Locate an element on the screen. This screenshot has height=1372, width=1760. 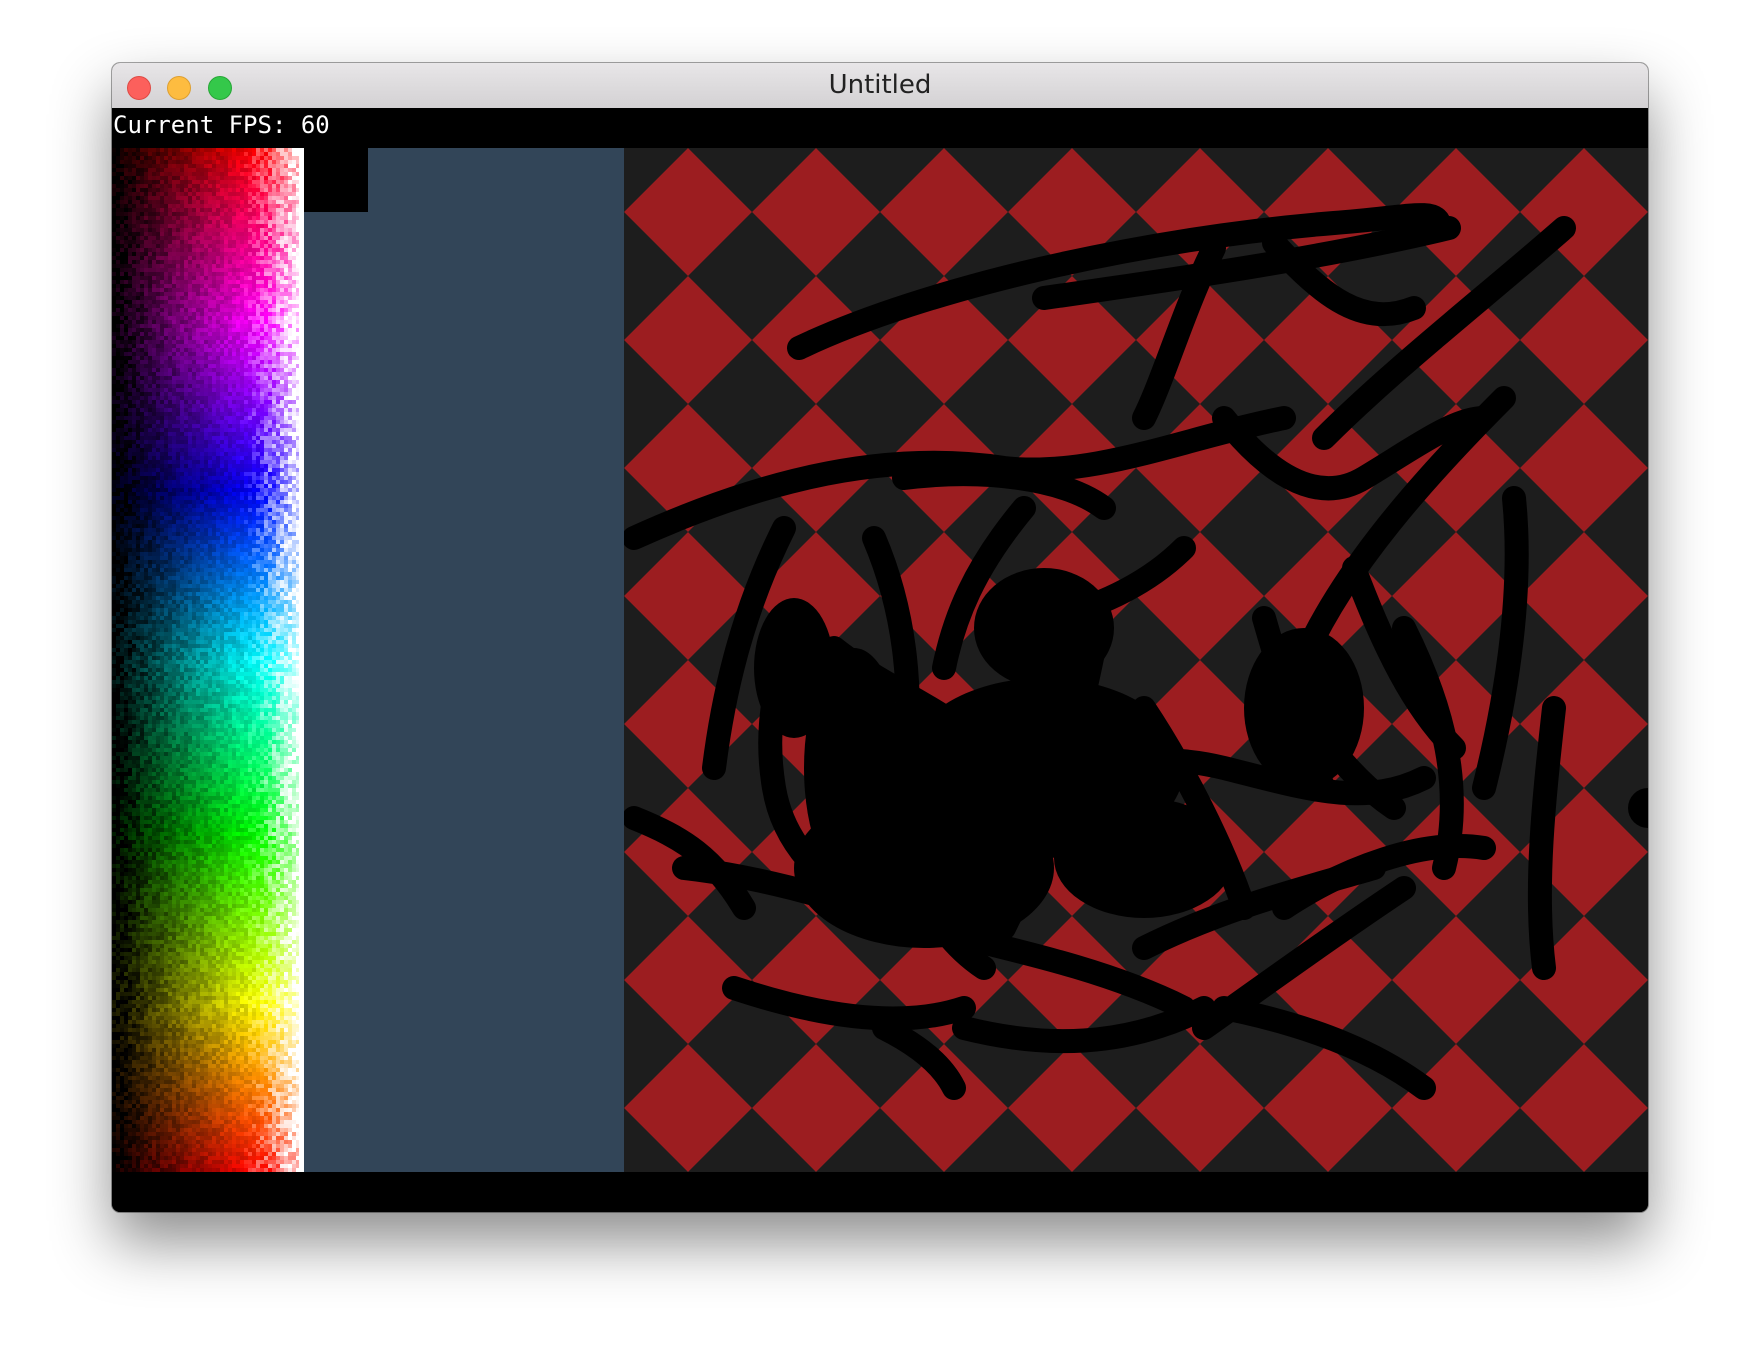
fps-counter: Current FPS: 60 is located at coordinates (221, 125).